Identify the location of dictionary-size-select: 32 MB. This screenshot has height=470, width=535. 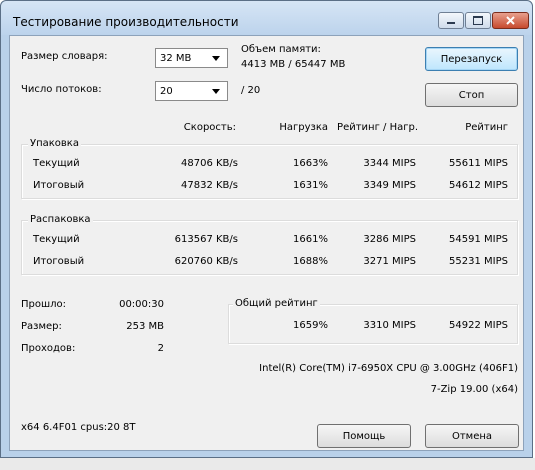
(191, 58).